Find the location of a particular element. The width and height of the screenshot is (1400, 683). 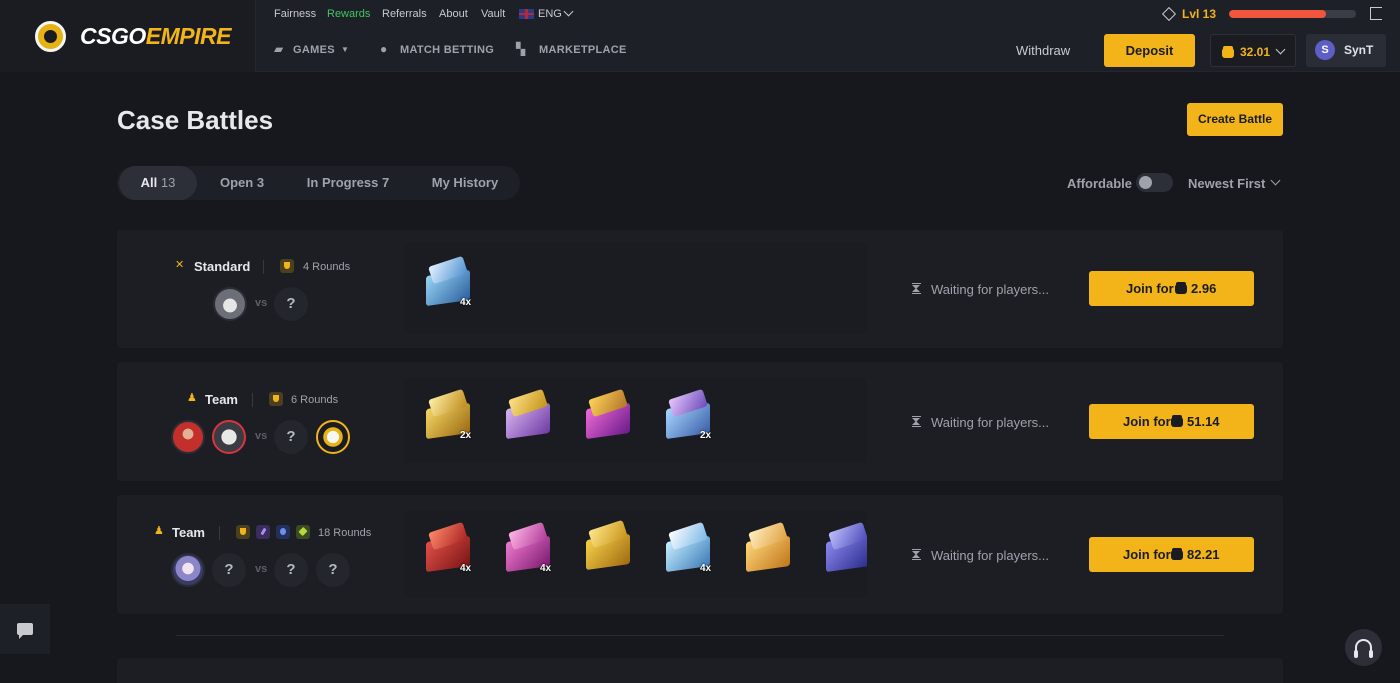

tab-in-progress: In Progress 7 is located at coordinates (348, 183).